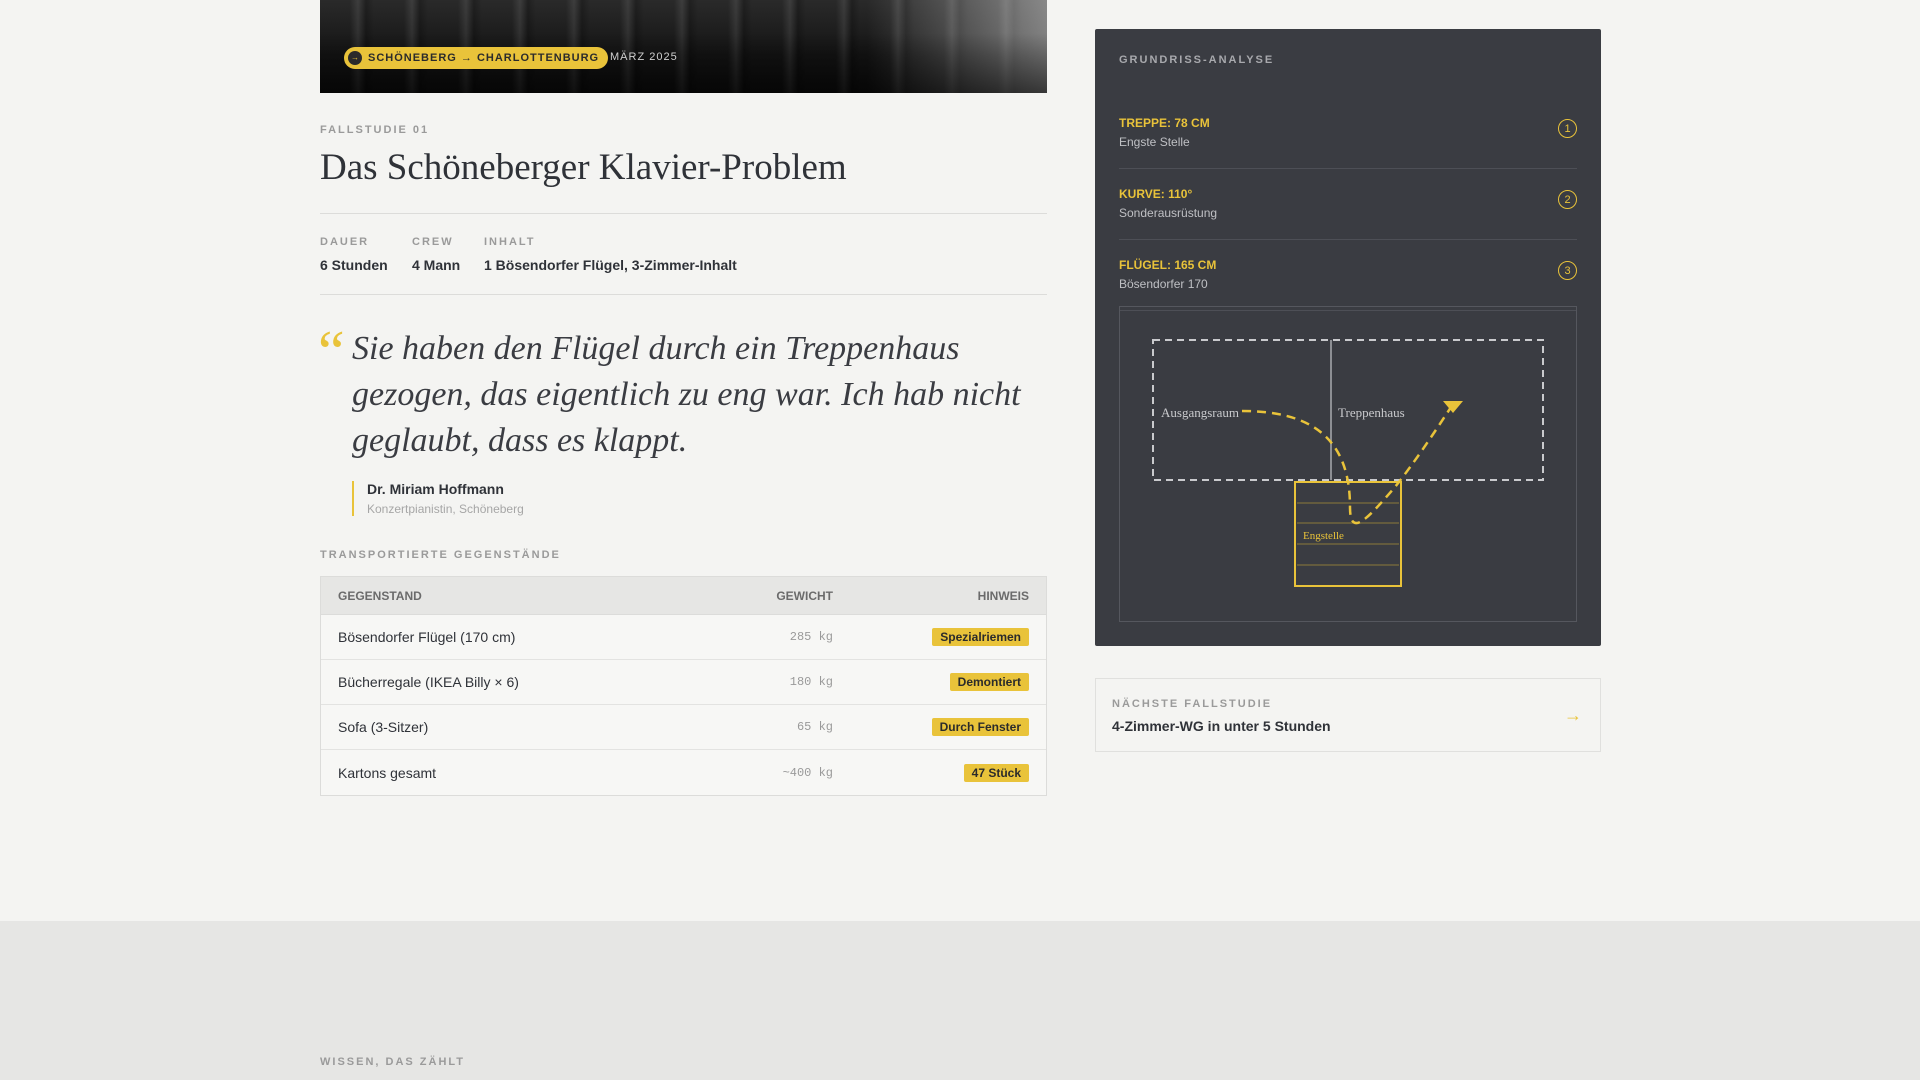 Image resolution: width=1920 pixels, height=1080 pixels. I want to click on panel-title: GRUNDRISS-ANALYSE, so click(1197, 60).